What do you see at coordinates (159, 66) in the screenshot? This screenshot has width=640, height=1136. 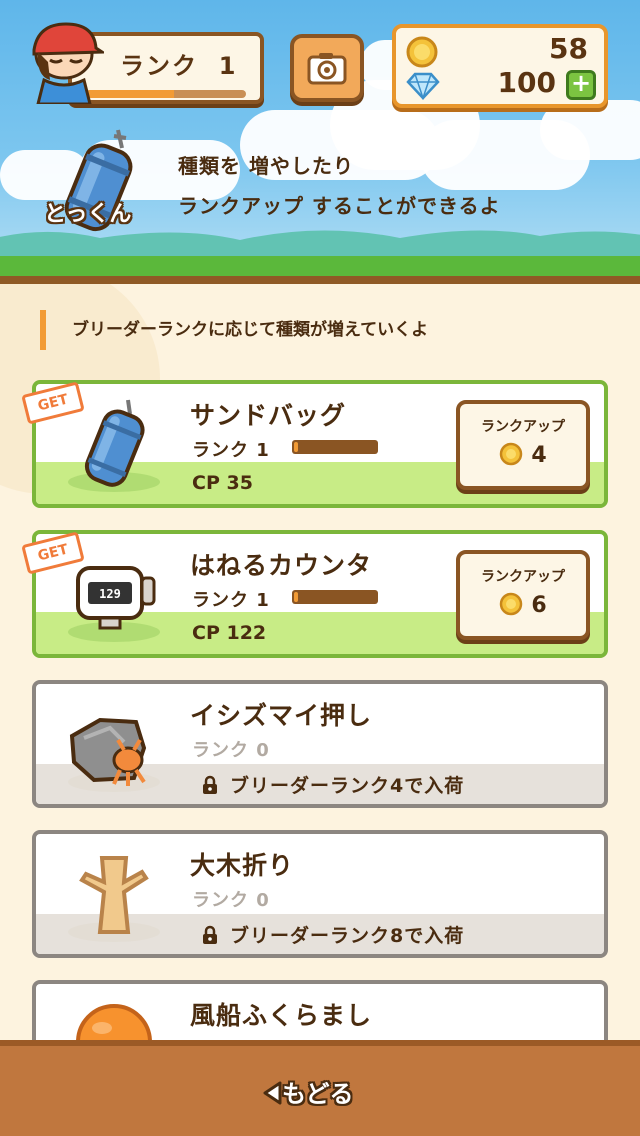 I see `rank-text: ランク` at bounding box center [159, 66].